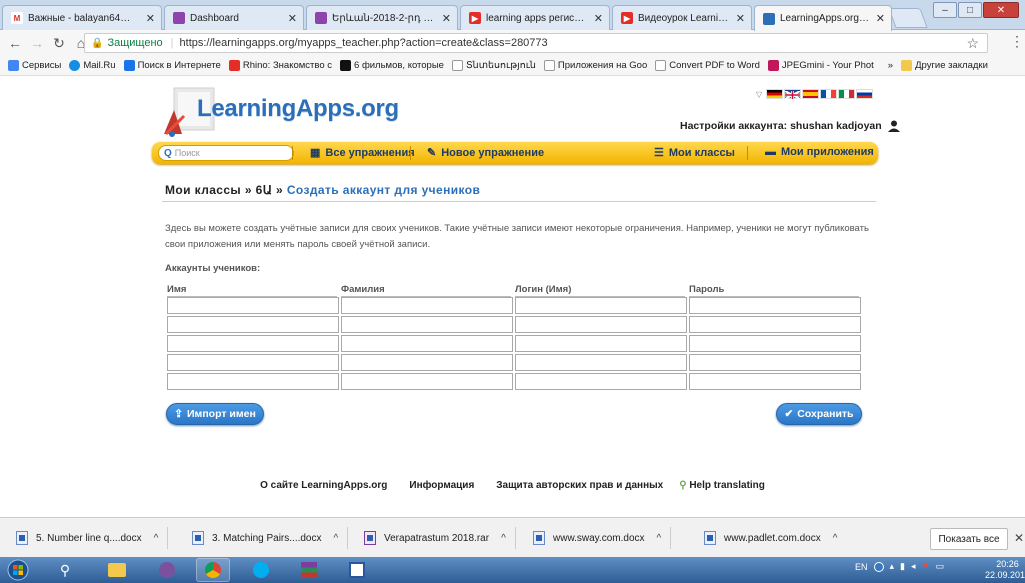 This screenshot has height=583, width=1025. Describe the element at coordinates (913, 566) in the screenshot. I see `volume-icon: ◂` at that location.